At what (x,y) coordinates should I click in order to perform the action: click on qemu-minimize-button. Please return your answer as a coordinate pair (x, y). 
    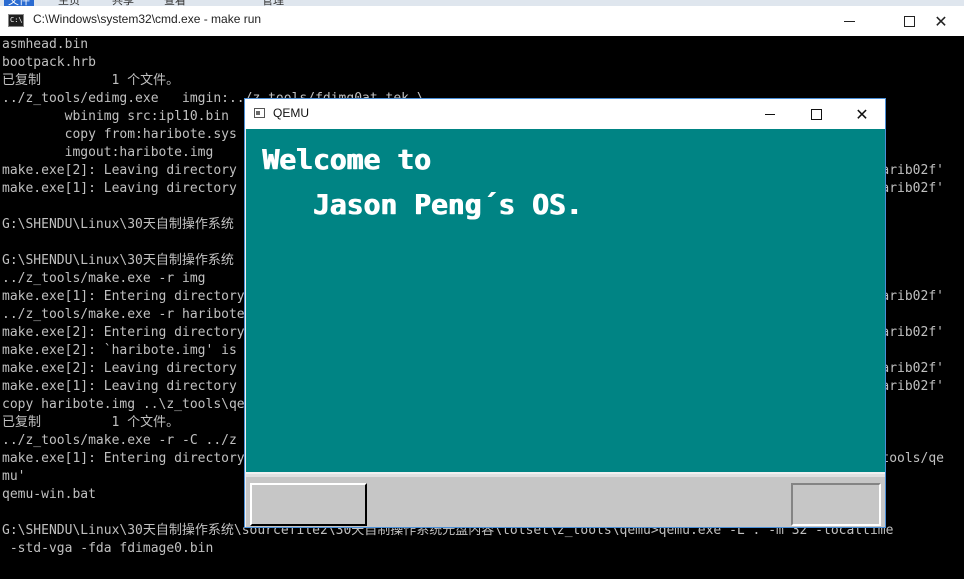
    Looking at the image, I should click on (770, 114).